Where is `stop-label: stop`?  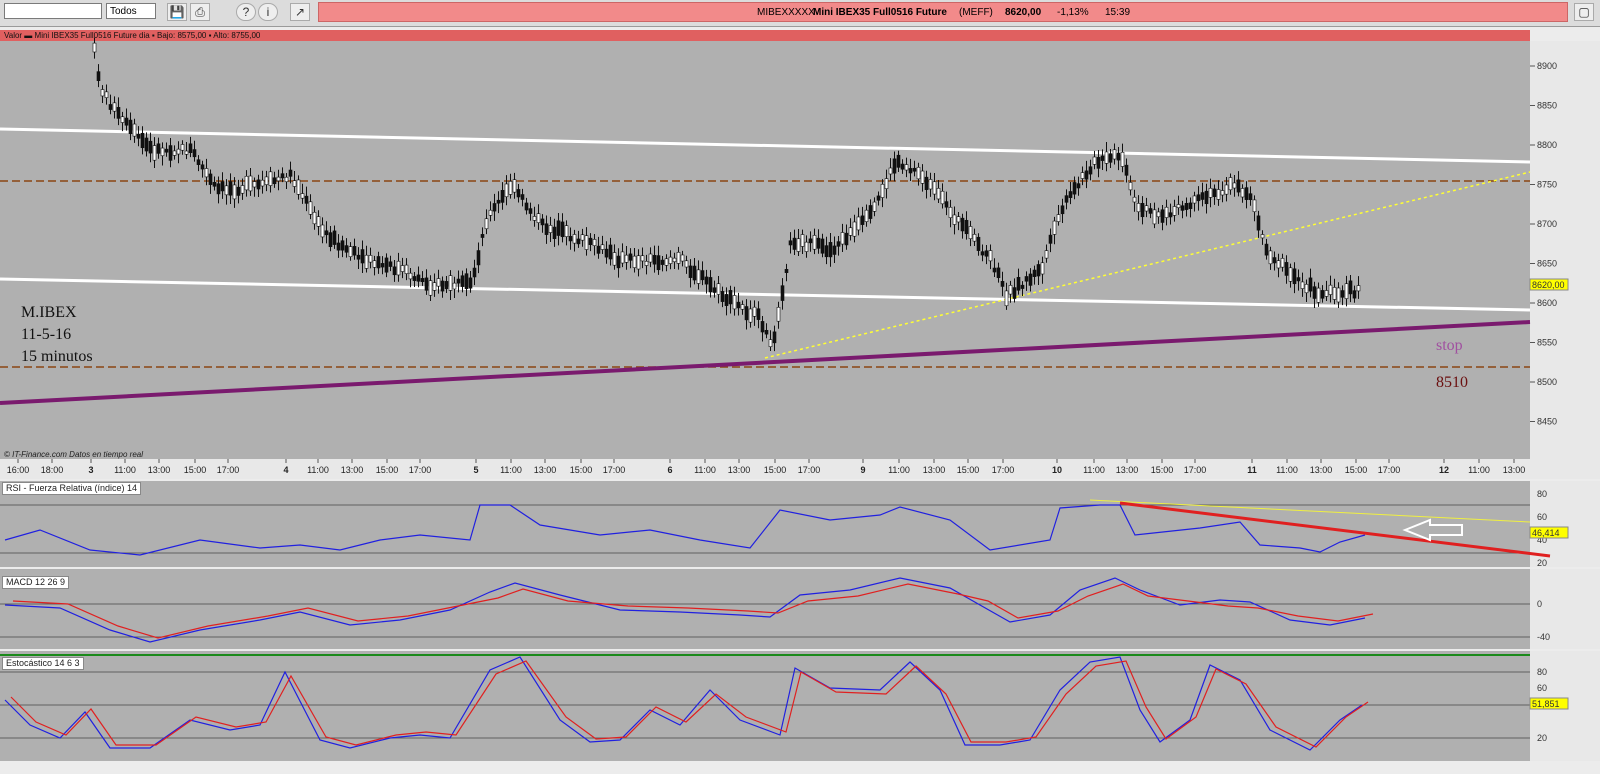 stop-label: stop is located at coordinates (1449, 345).